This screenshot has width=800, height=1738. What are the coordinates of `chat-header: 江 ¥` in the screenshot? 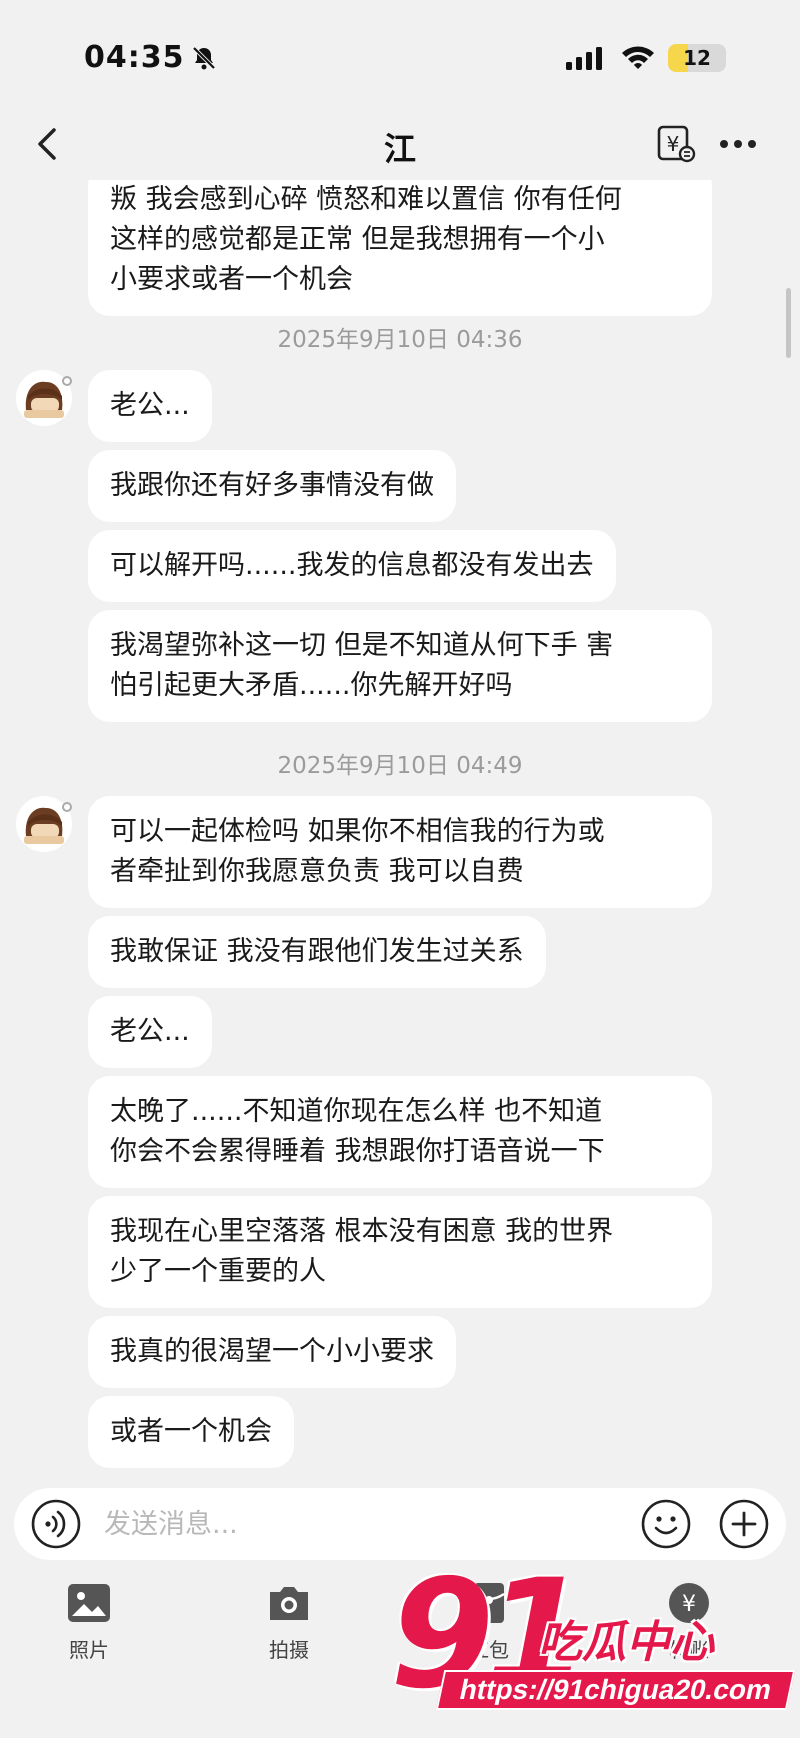 It's located at (400, 145).